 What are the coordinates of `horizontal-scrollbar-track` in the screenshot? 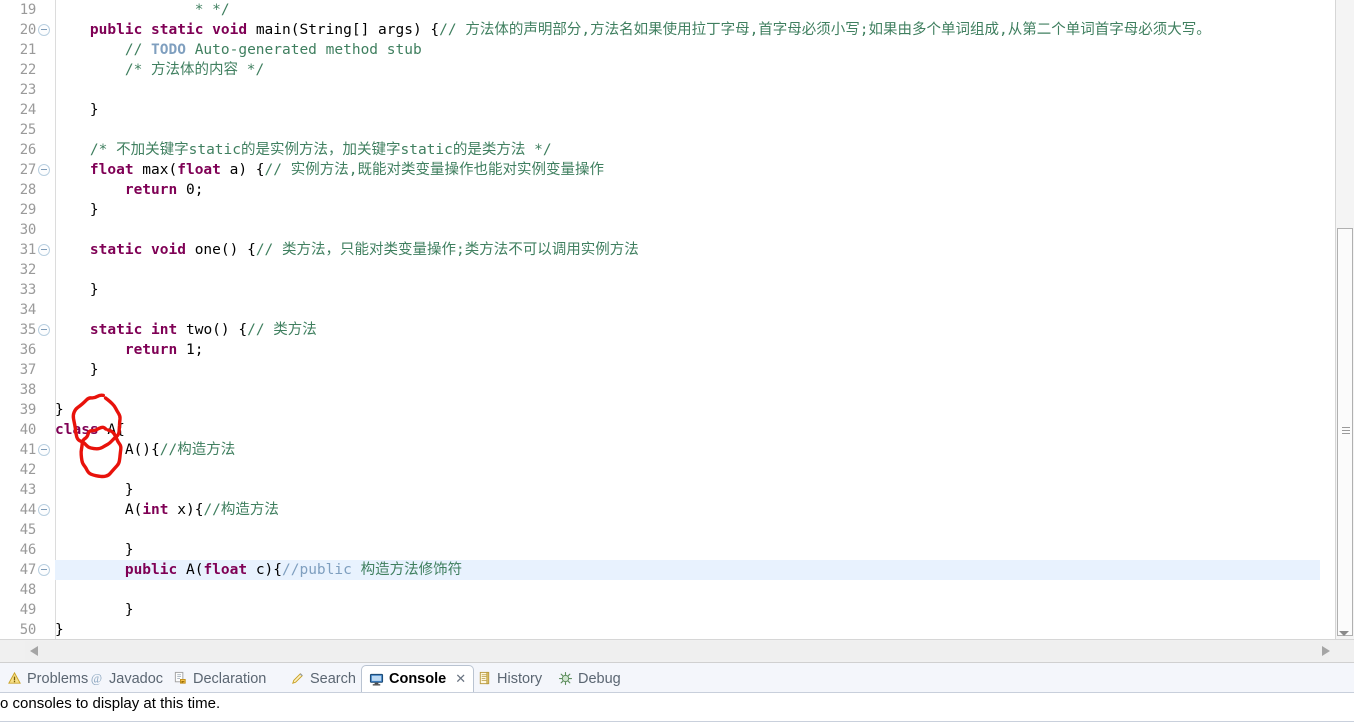 It's located at (677, 650).